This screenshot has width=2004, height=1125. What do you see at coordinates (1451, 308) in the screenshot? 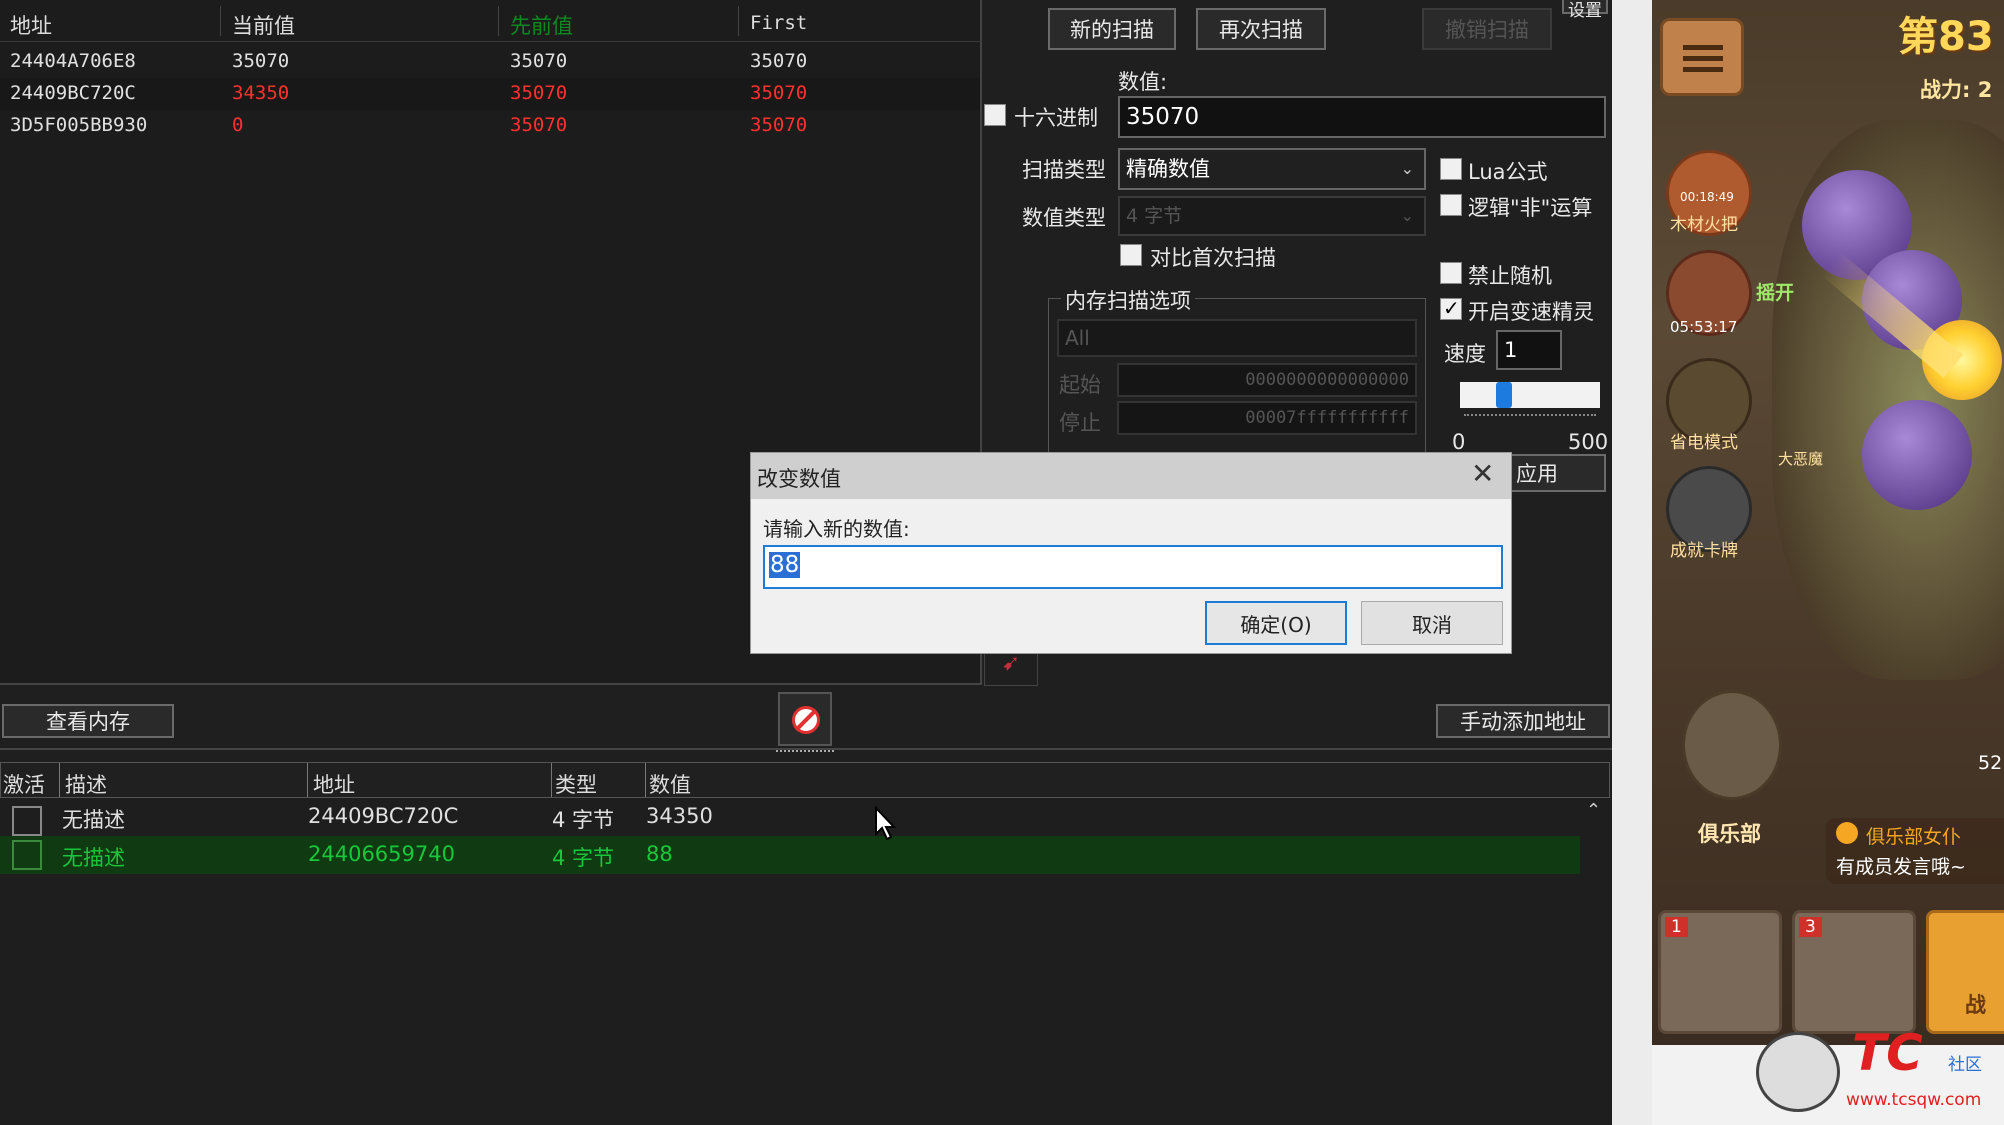
I see `speedhack-checkbox` at bounding box center [1451, 308].